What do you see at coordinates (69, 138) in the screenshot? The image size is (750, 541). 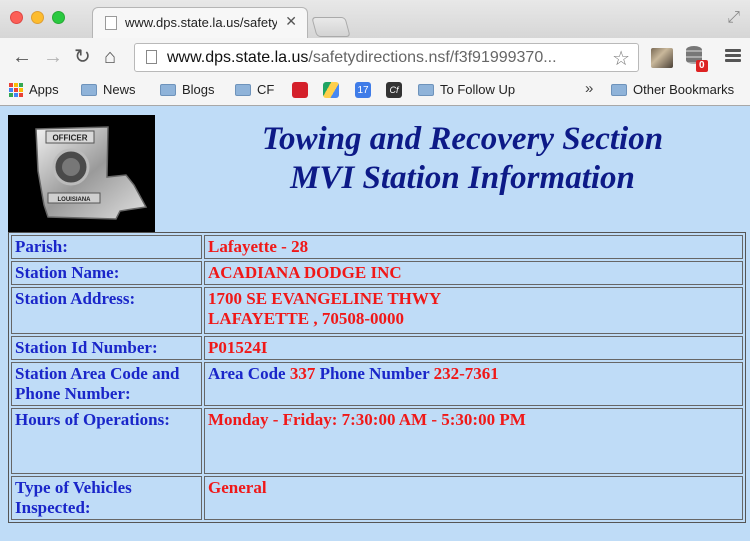 I see `badge-officer-text: OFFICER` at bounding box center [69, 138].